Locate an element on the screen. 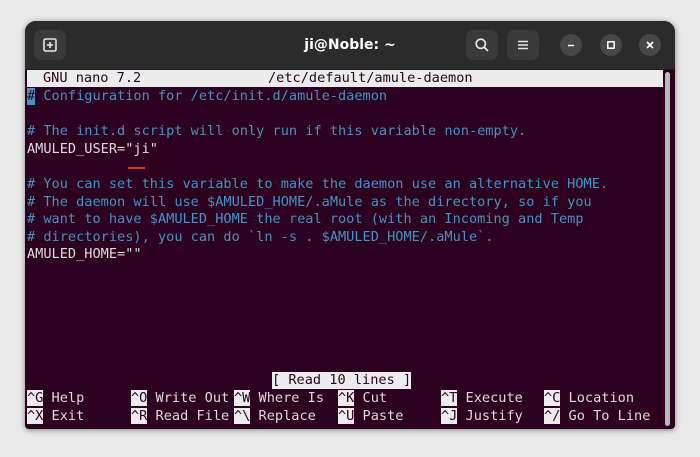  shortcut-label: Where Is is located at coordinates (287, 398).